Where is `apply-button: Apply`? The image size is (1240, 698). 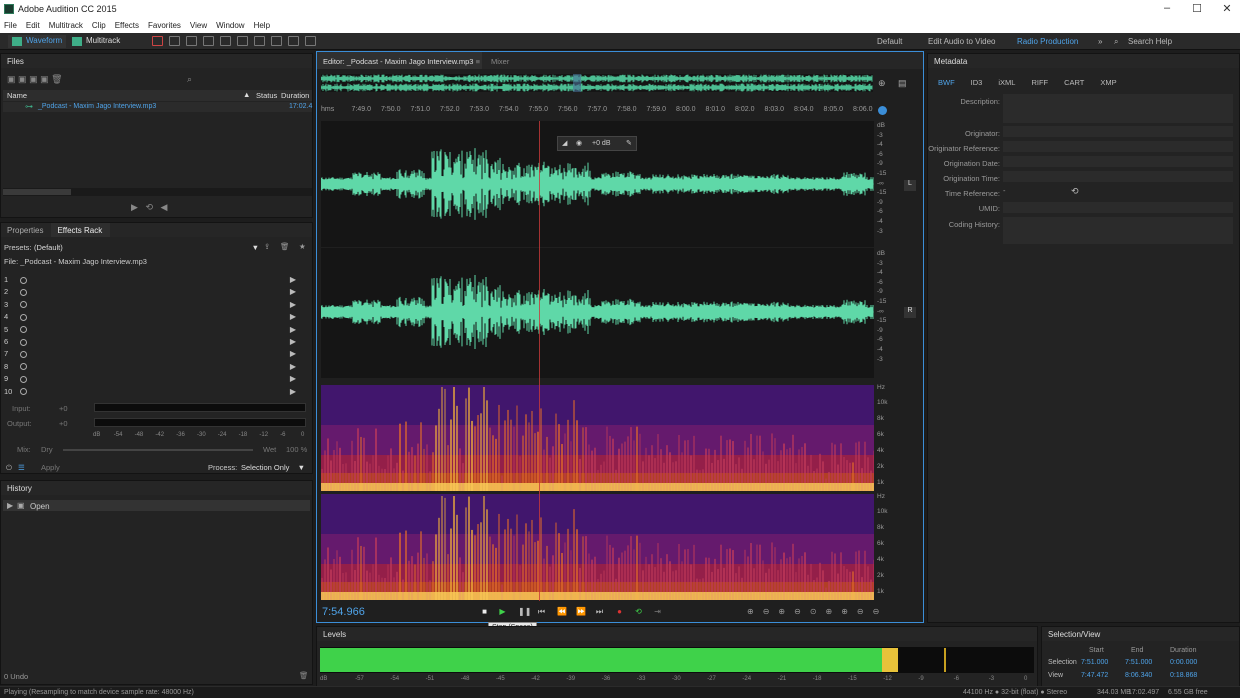 apply-button: Apply is located at coordinates (50, 468).